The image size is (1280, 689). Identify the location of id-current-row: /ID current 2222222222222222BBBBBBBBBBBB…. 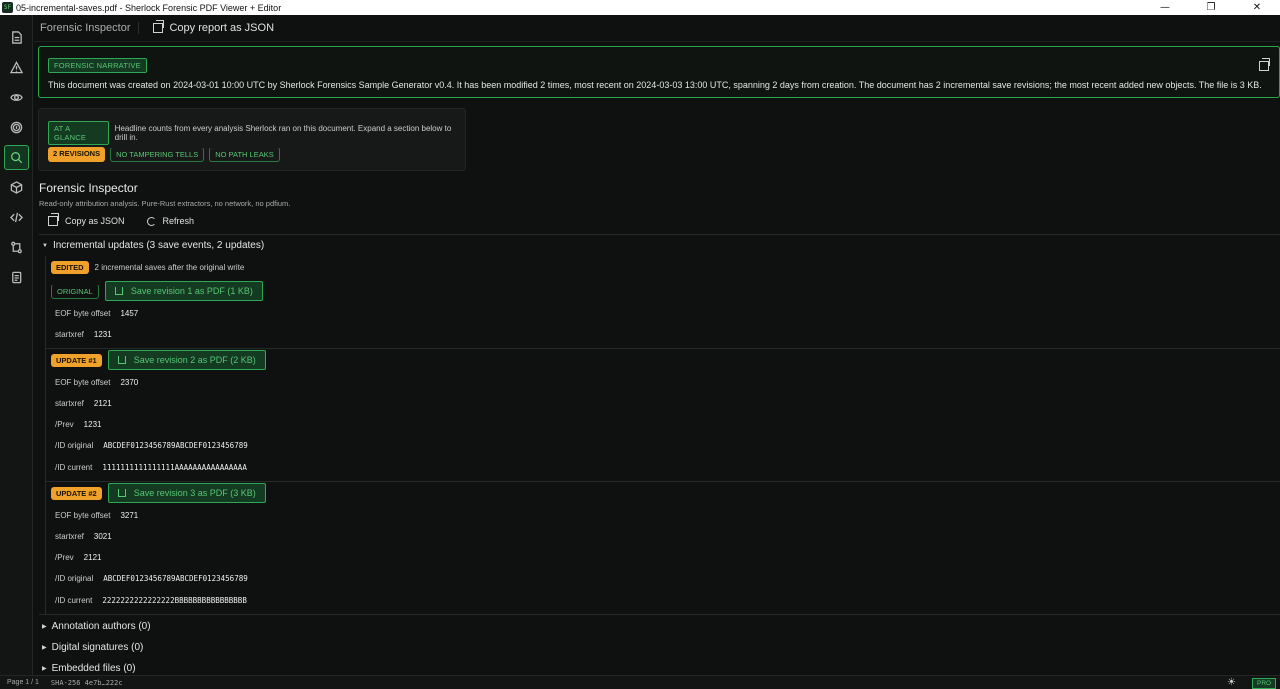
(151, 600).